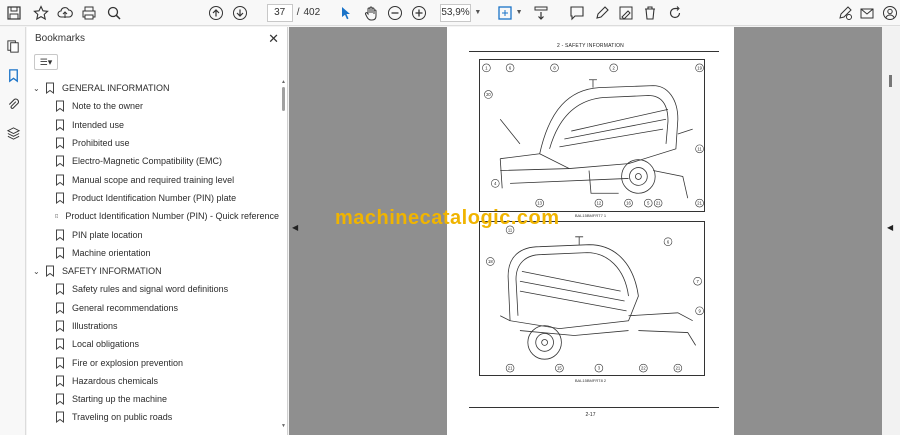  Describe the element at coordinates (153, 125) in the screenshot. I see `bookmark-item: Intended use` at that location.